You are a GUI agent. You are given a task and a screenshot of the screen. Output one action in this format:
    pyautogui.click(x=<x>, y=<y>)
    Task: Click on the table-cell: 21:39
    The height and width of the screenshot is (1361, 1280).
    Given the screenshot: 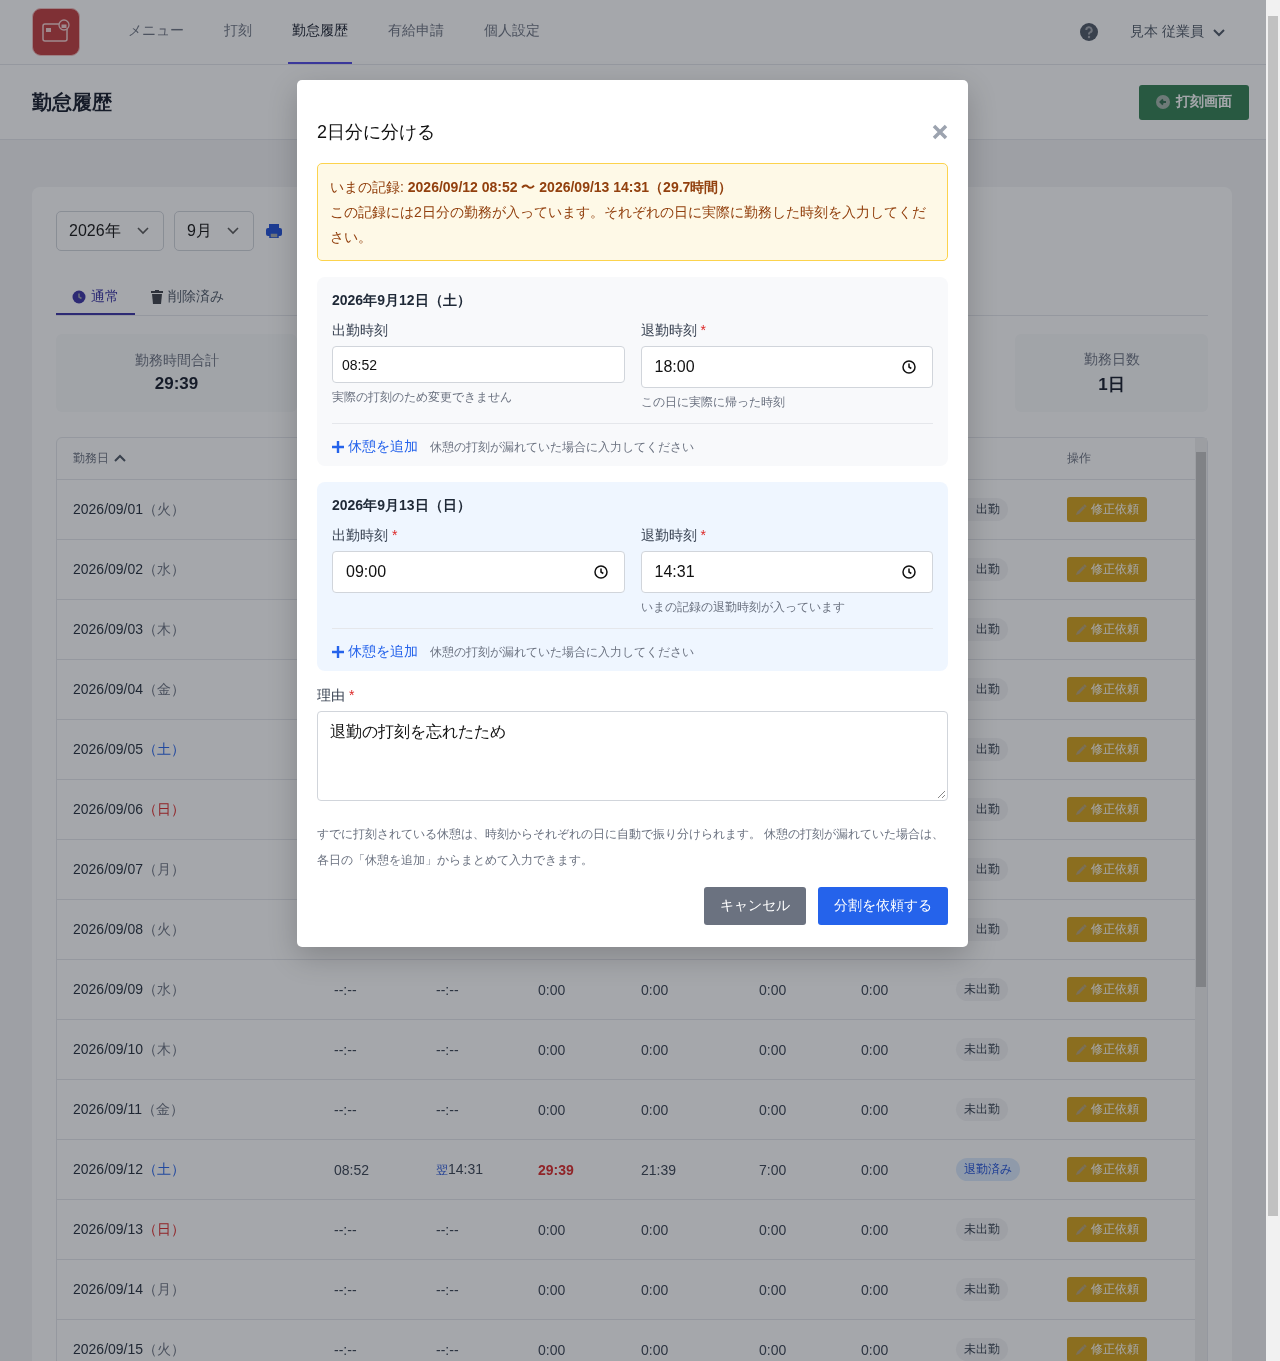 What is the action you would take?
    pyautogui.click(x=659, y=1169)
    